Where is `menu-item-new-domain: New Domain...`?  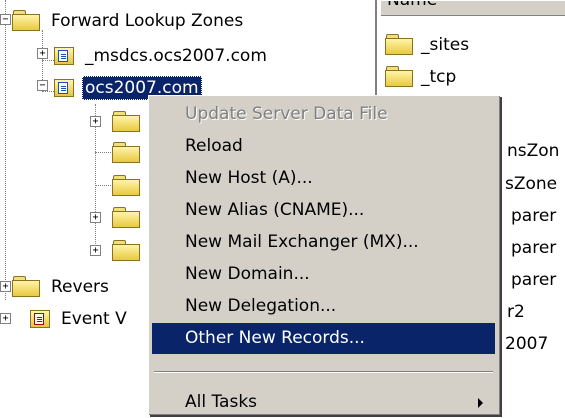
menu-item-new-domain: New Domain... is located at coordinates (323, 274).